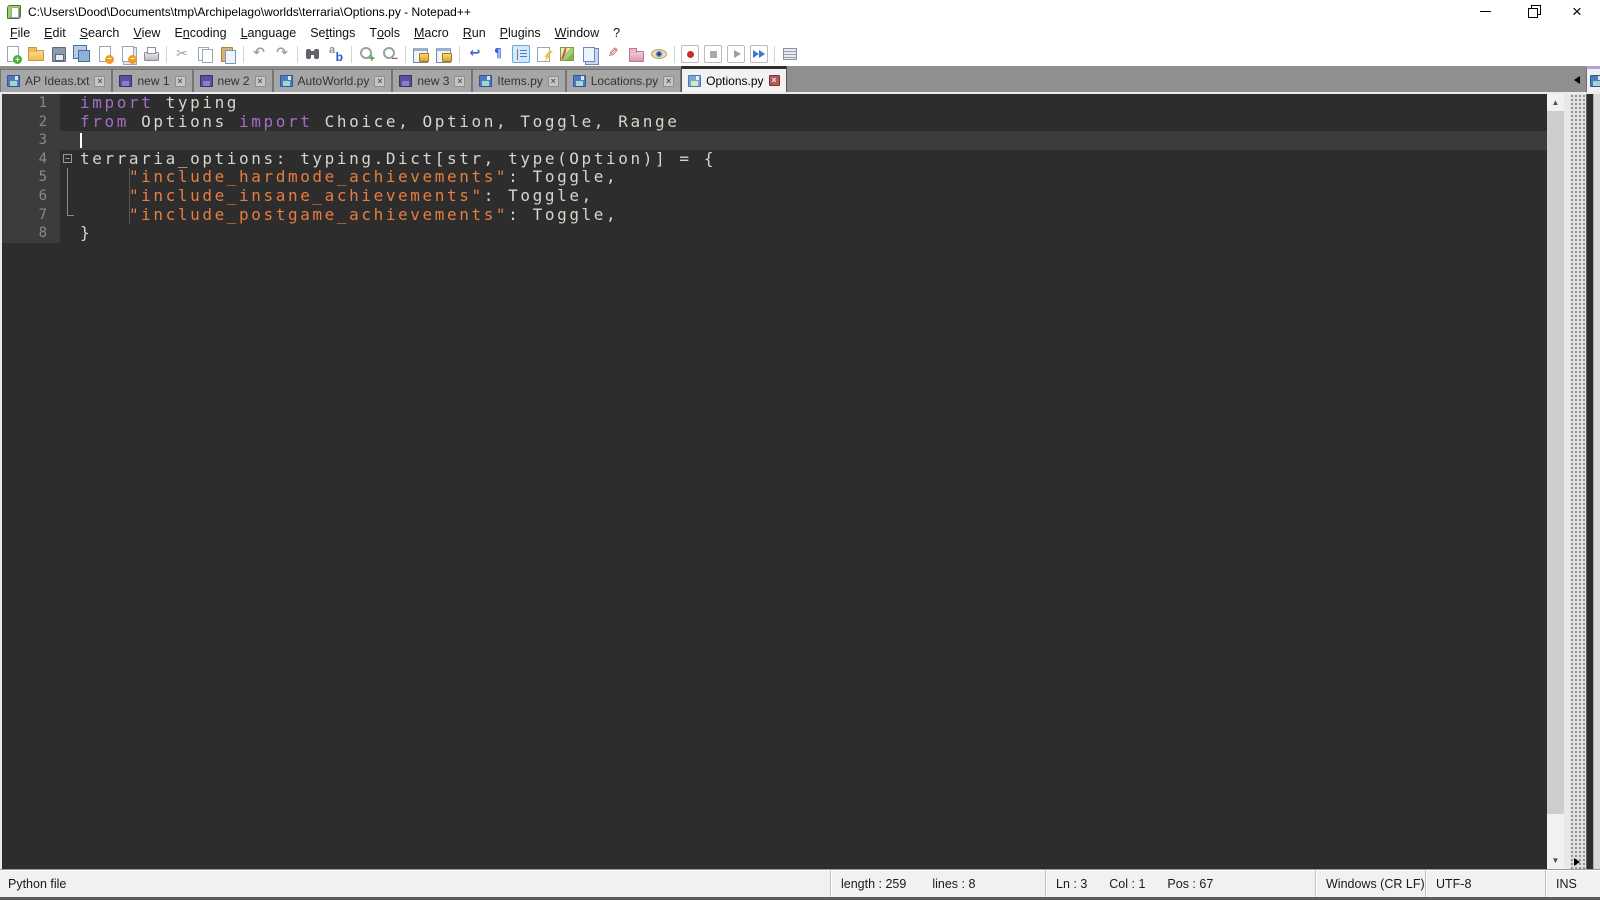  What do you see at coordinates (521, 54) in the screenshot?
I see `indent-guide-icon` at bounding box center [521, 54].